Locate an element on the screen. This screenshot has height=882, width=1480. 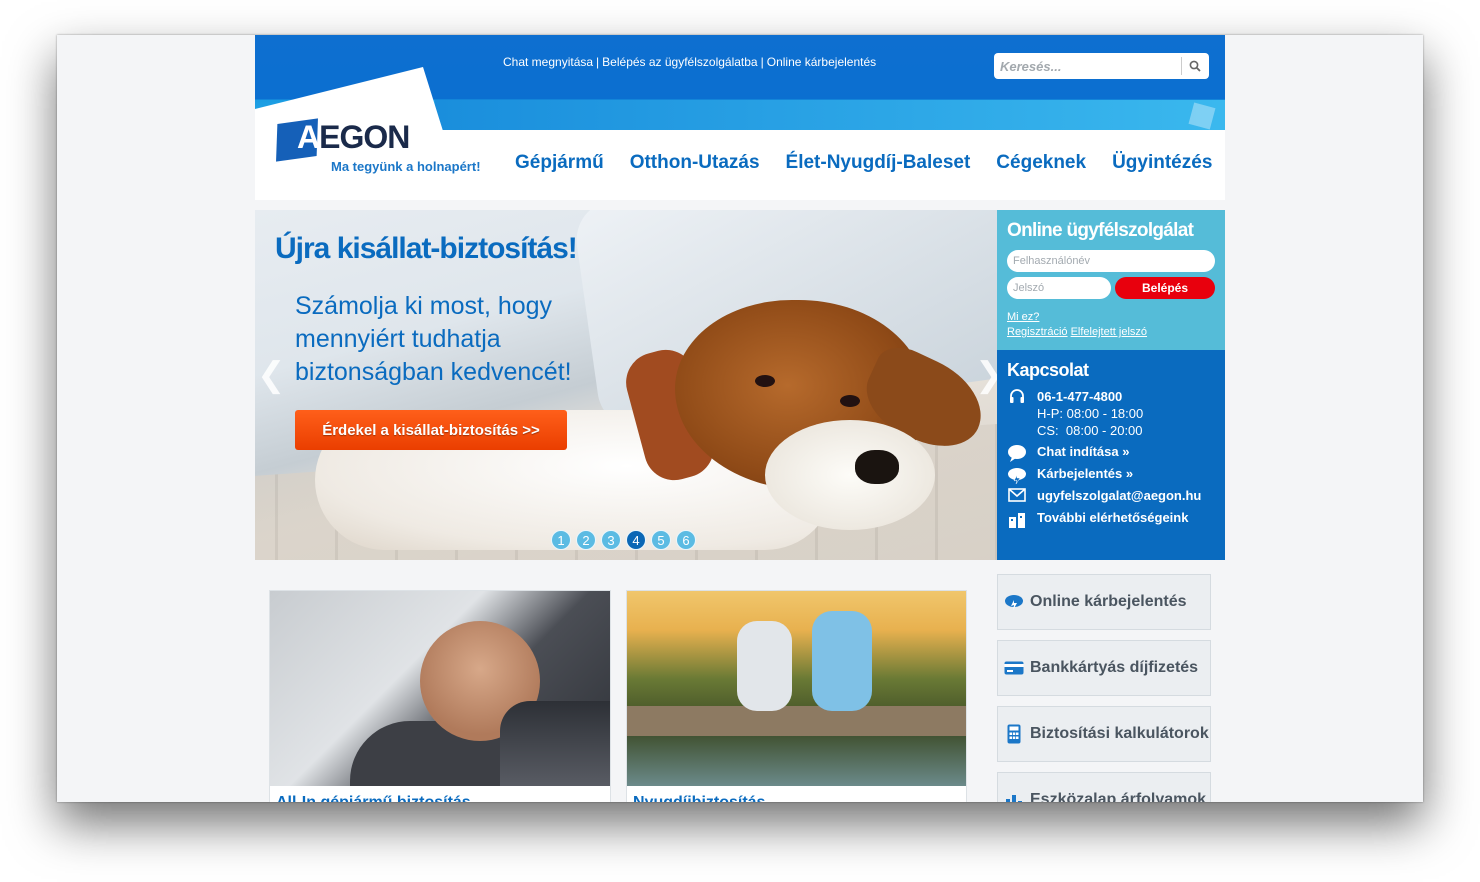
promo-card-title: All-In gépjármű biztosítás is located at coordinates (440, 794).